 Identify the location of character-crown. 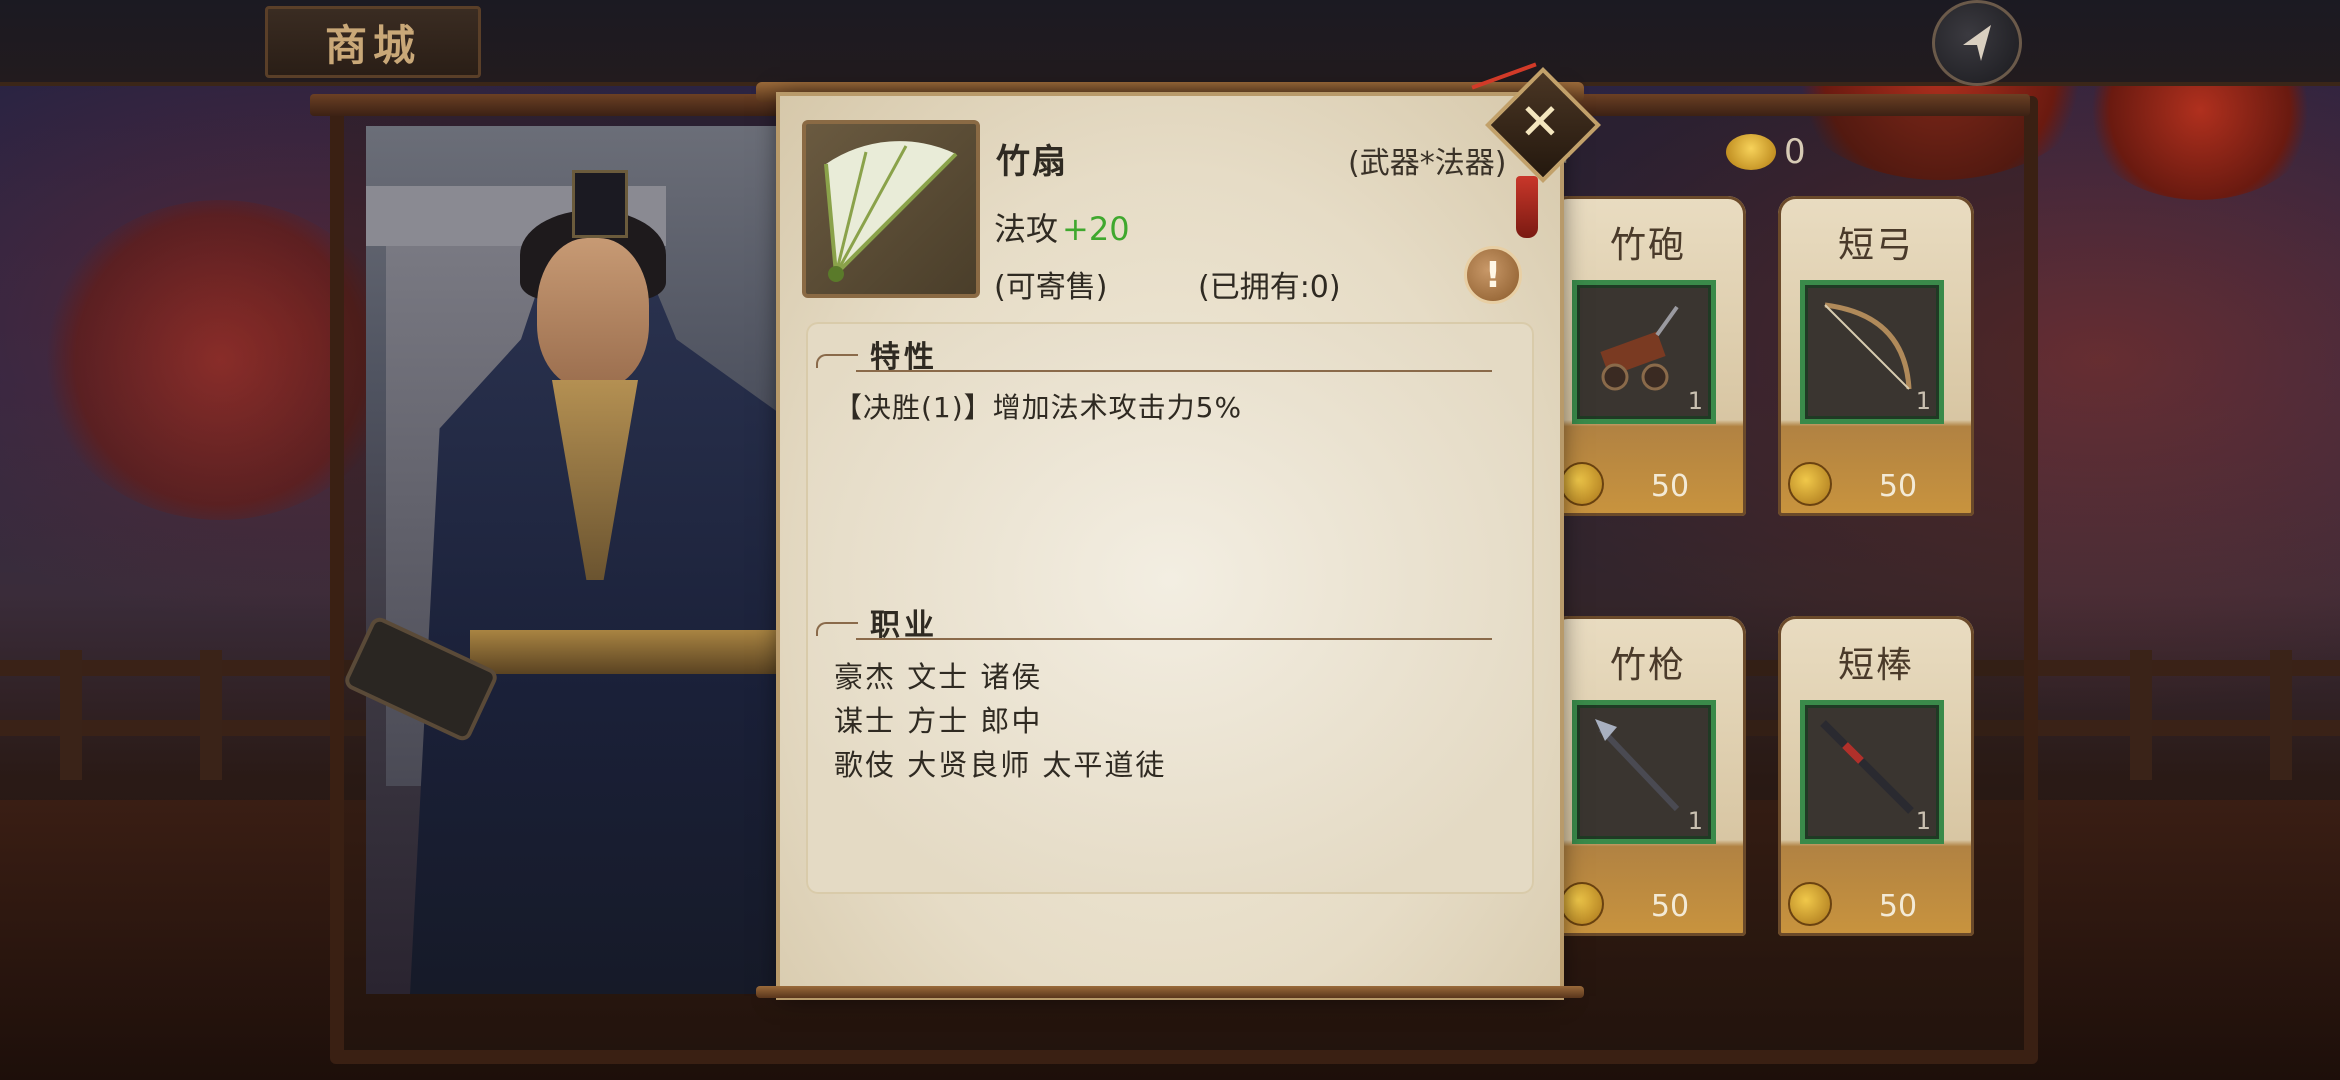
(600, 204).